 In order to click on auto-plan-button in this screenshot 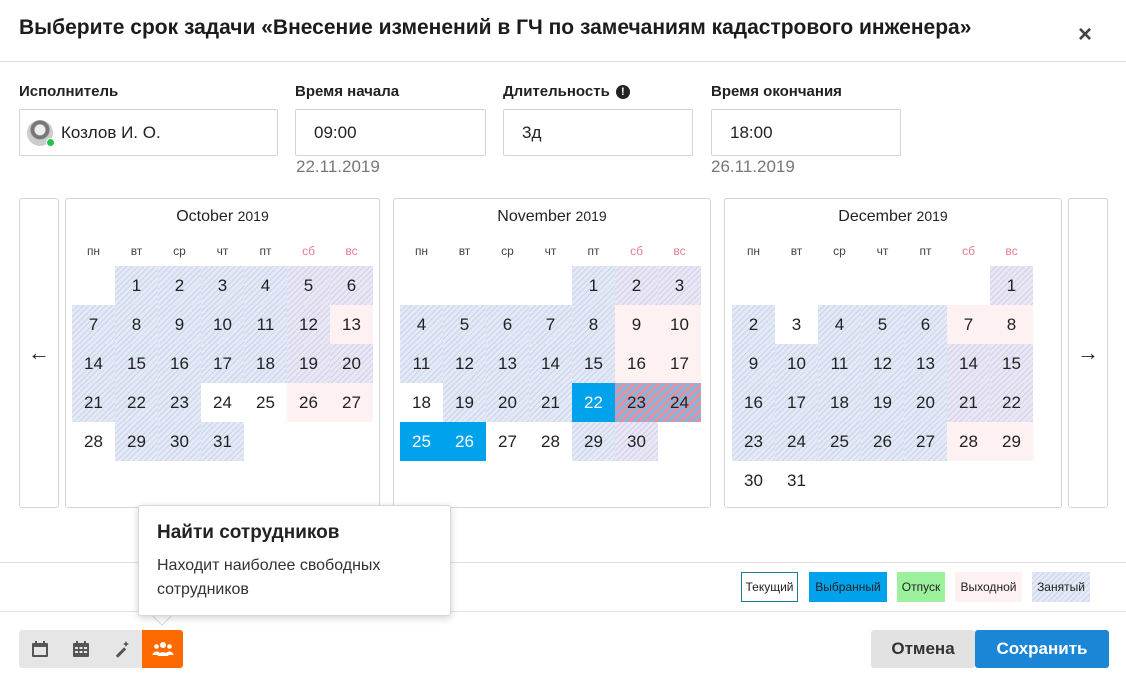, I will do `click(121, 649)`.